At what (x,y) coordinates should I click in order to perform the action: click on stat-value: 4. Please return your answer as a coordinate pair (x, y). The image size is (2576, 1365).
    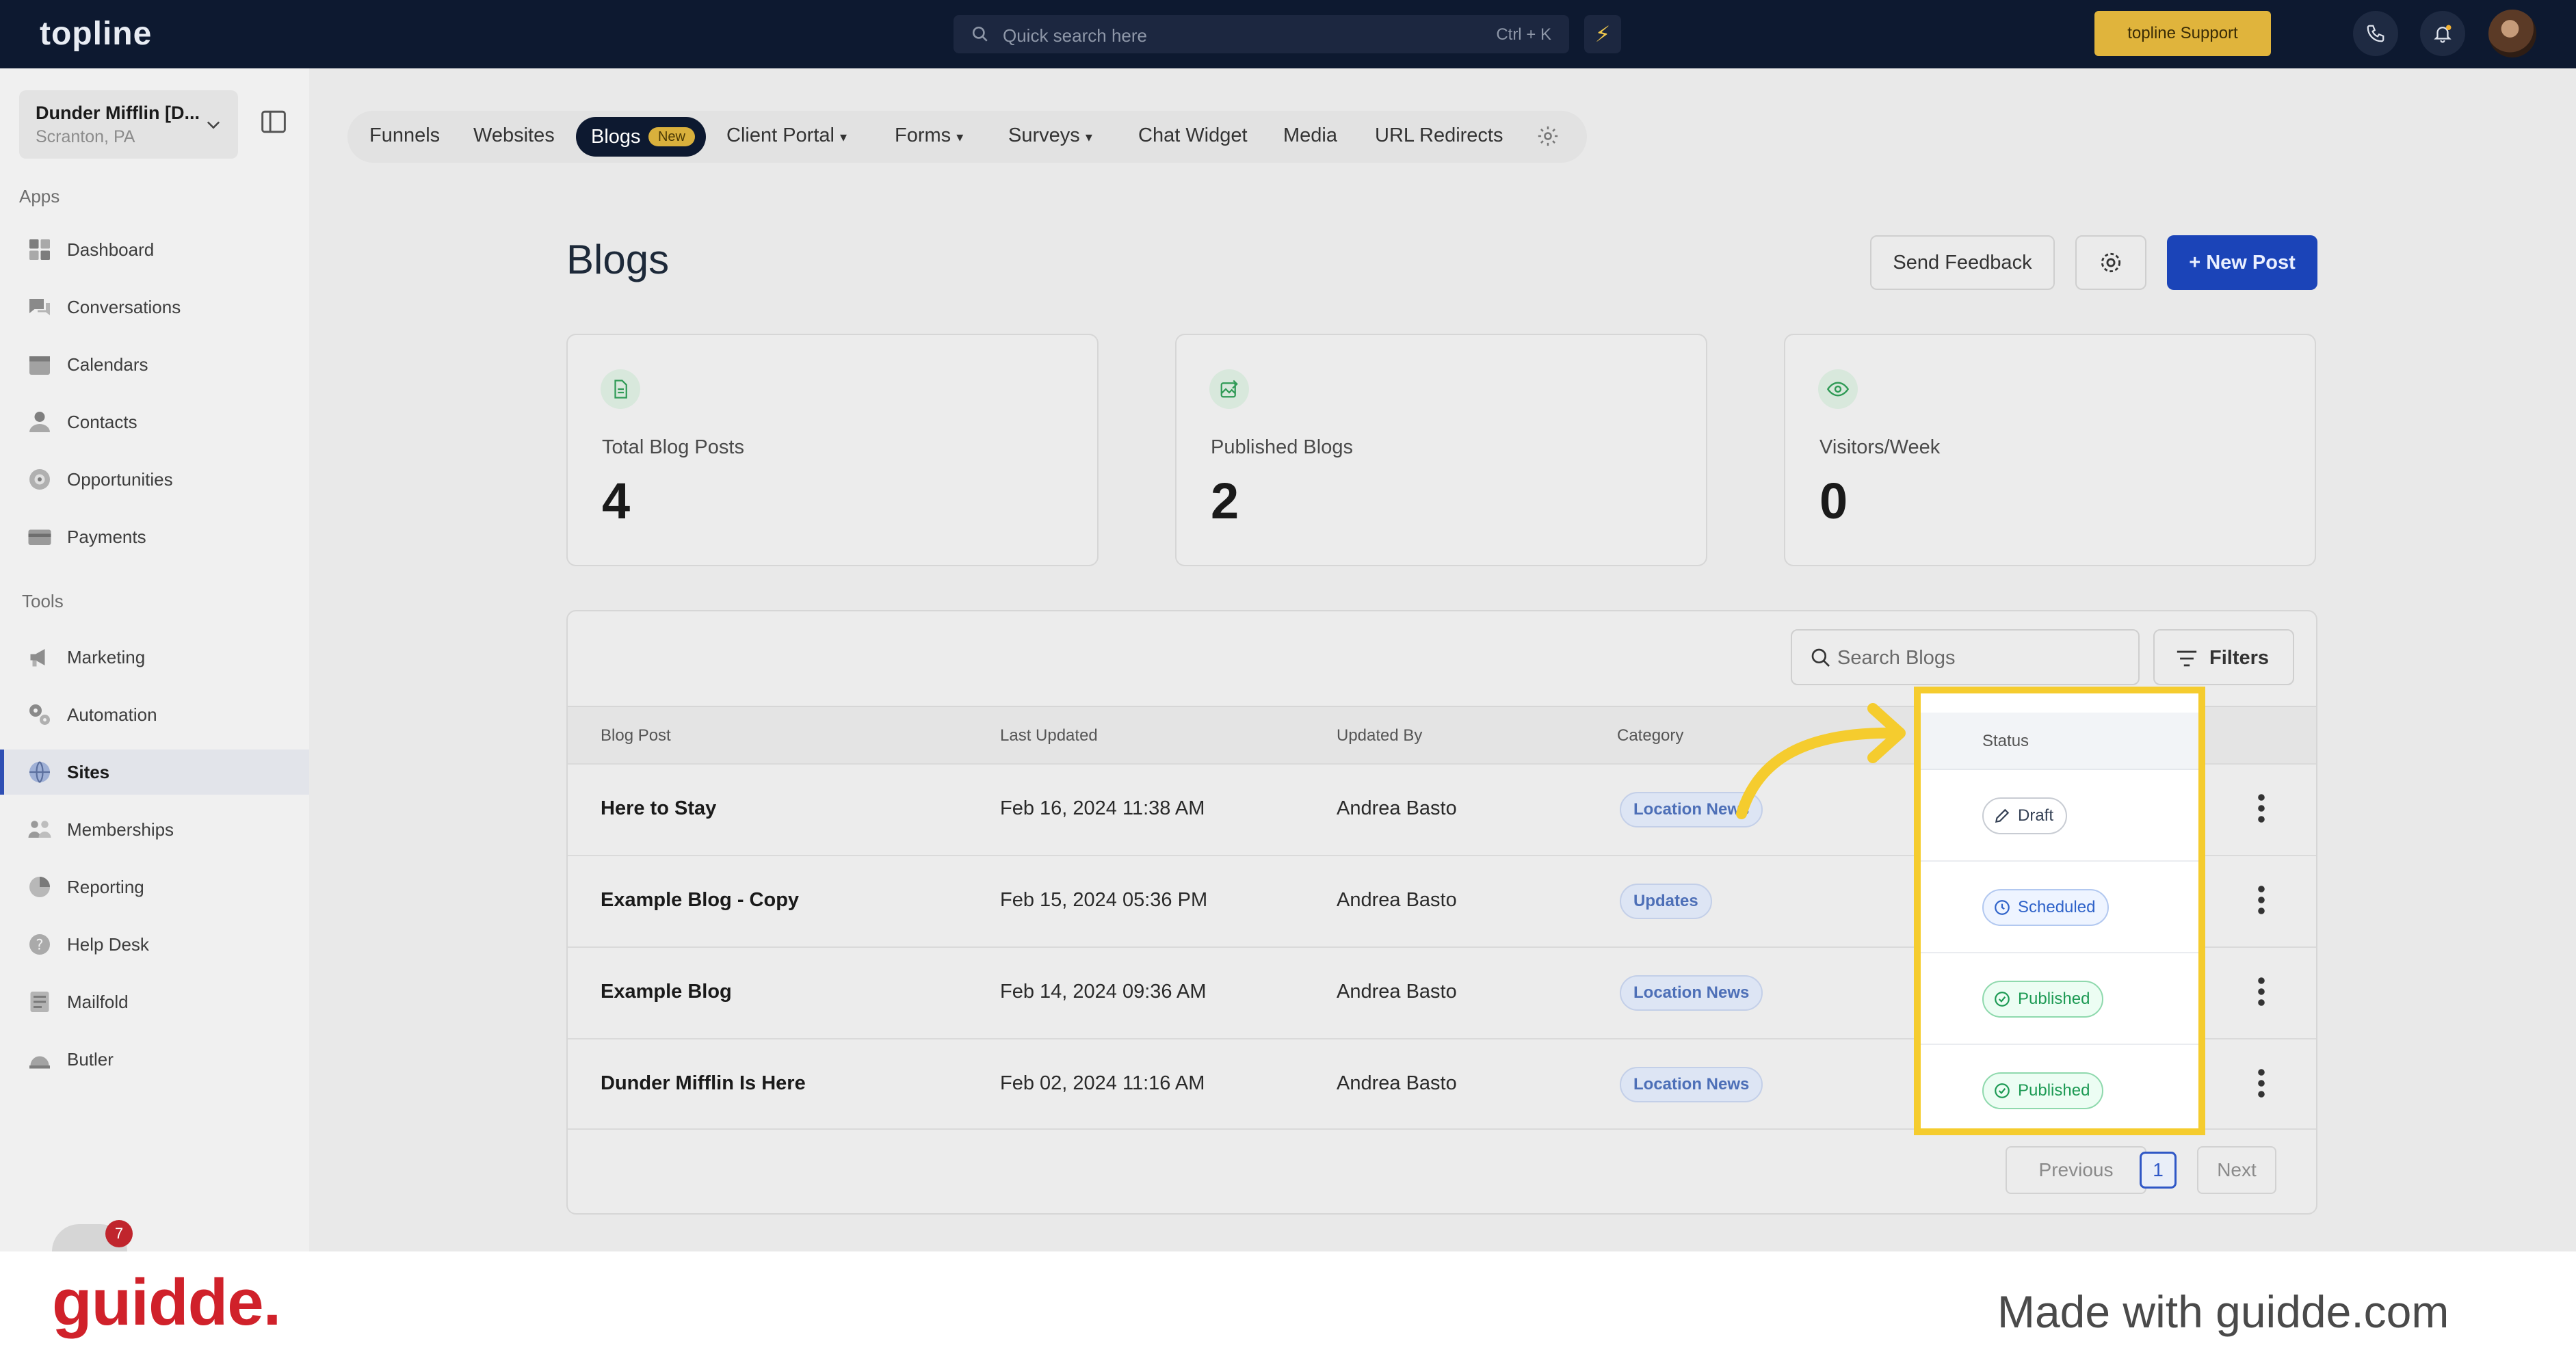
    Looking at the image, I should click on (616, 501).